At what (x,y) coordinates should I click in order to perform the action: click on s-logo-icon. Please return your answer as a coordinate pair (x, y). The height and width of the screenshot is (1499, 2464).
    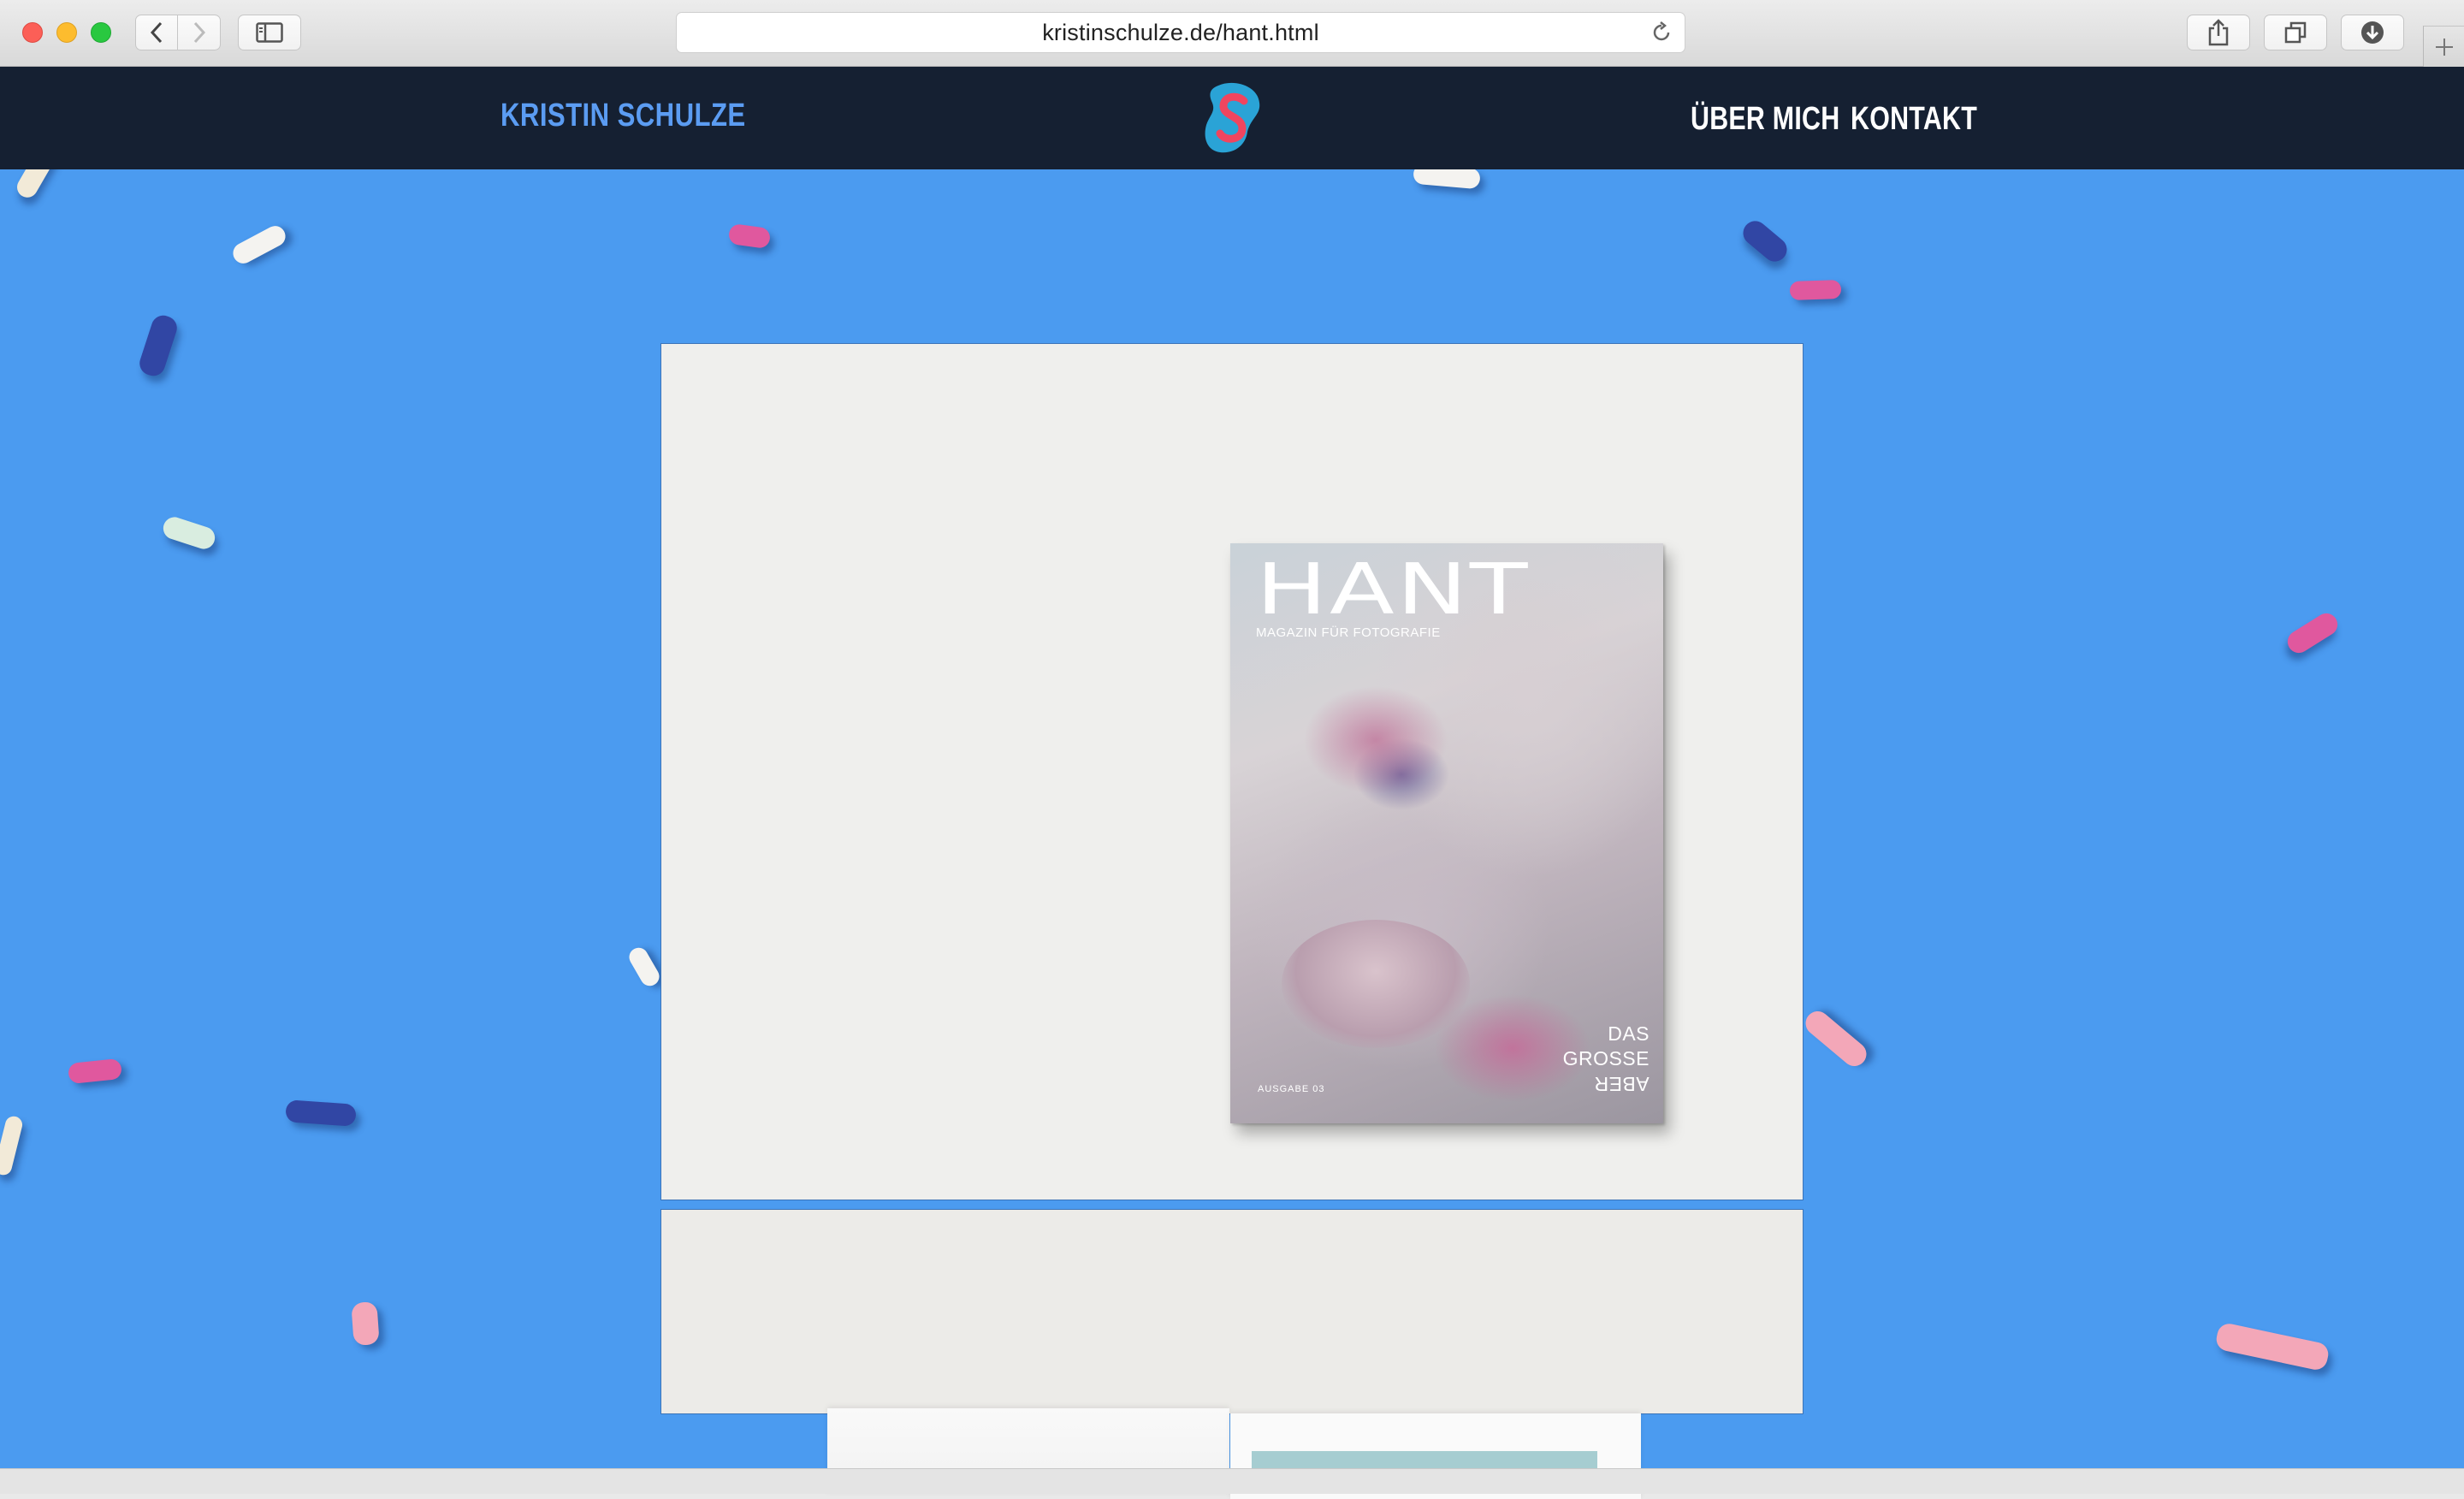
    Looking at the image, I should click on (1232, 118).